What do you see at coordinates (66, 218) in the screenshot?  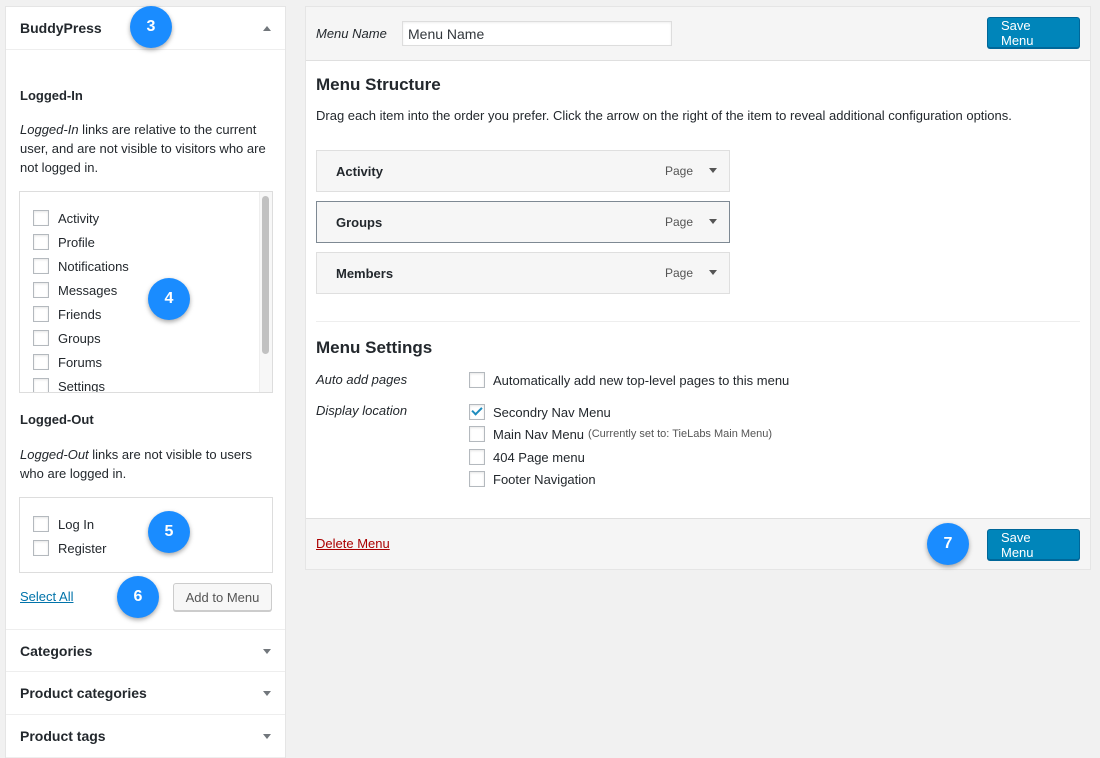 I see `list-item: Activity` at bounding box center [66, 218].